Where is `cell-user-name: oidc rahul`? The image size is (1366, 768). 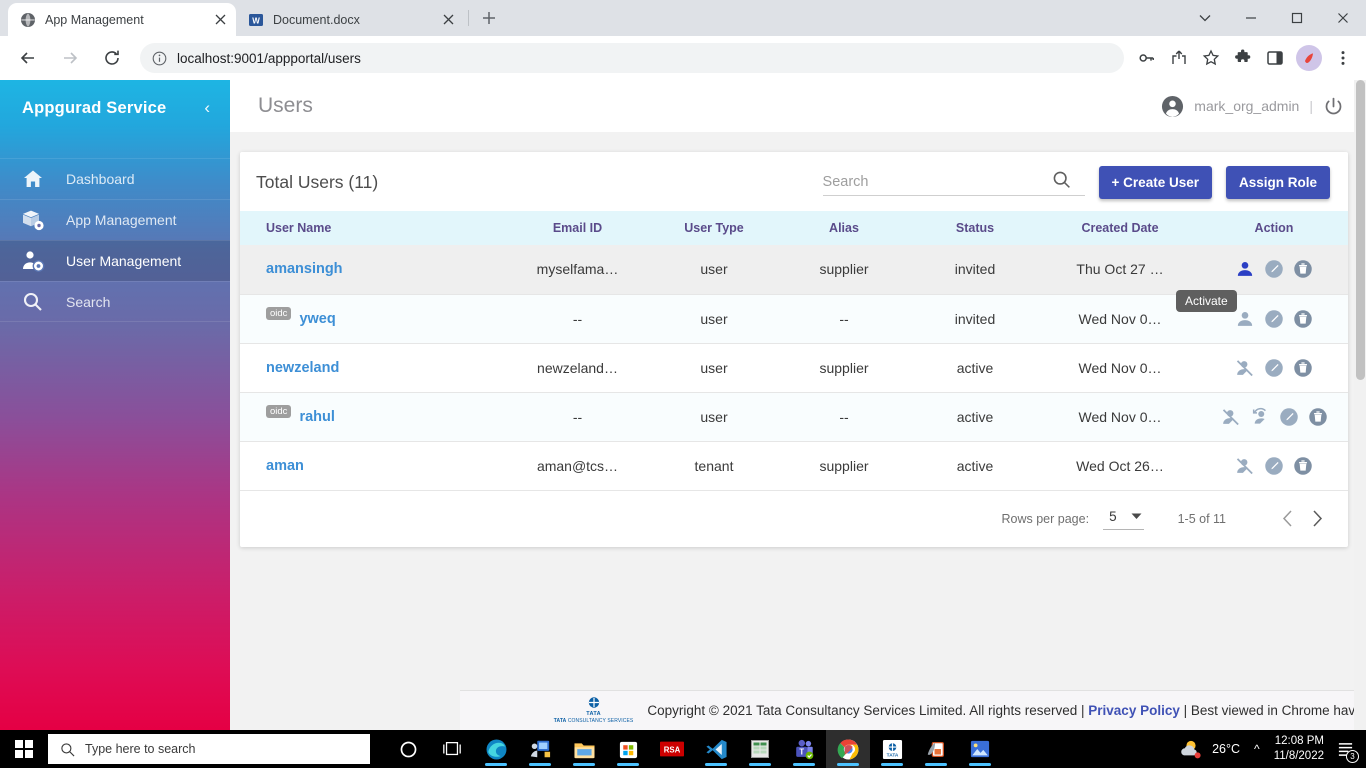
cell-user-name: oidc rahul is located at coordinates (372, 417).